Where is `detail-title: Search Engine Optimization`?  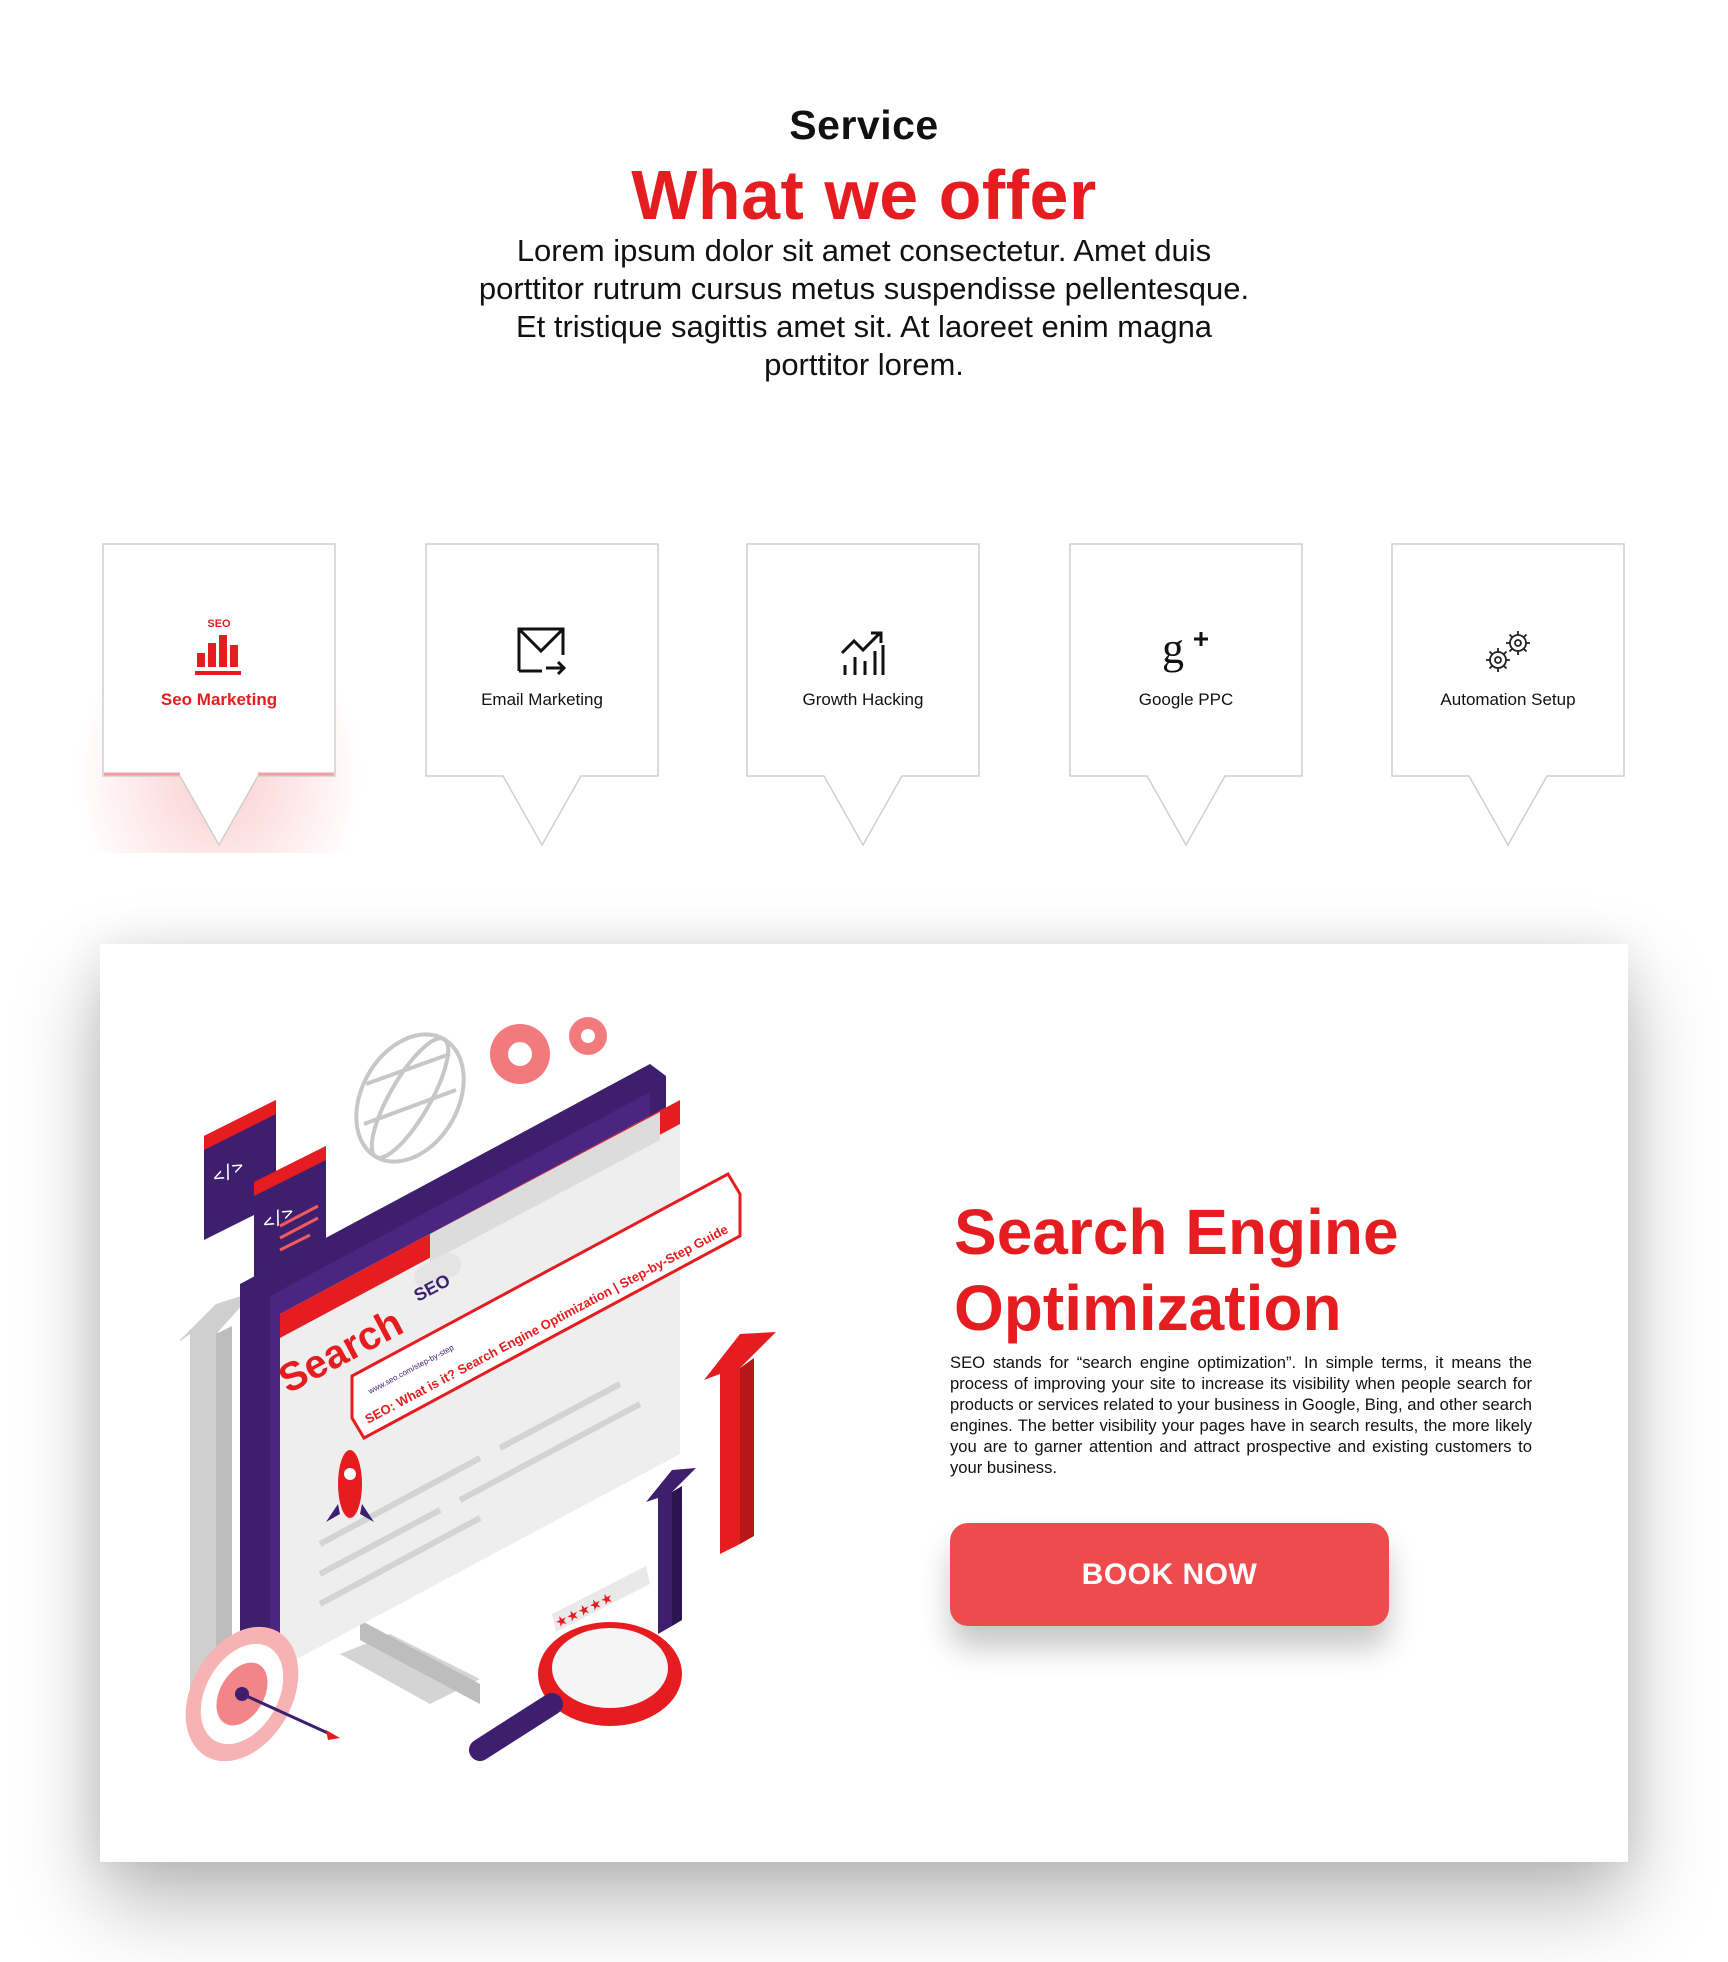
detail-title: Search Engine Optimization is located at coordinates (1254, 1270).